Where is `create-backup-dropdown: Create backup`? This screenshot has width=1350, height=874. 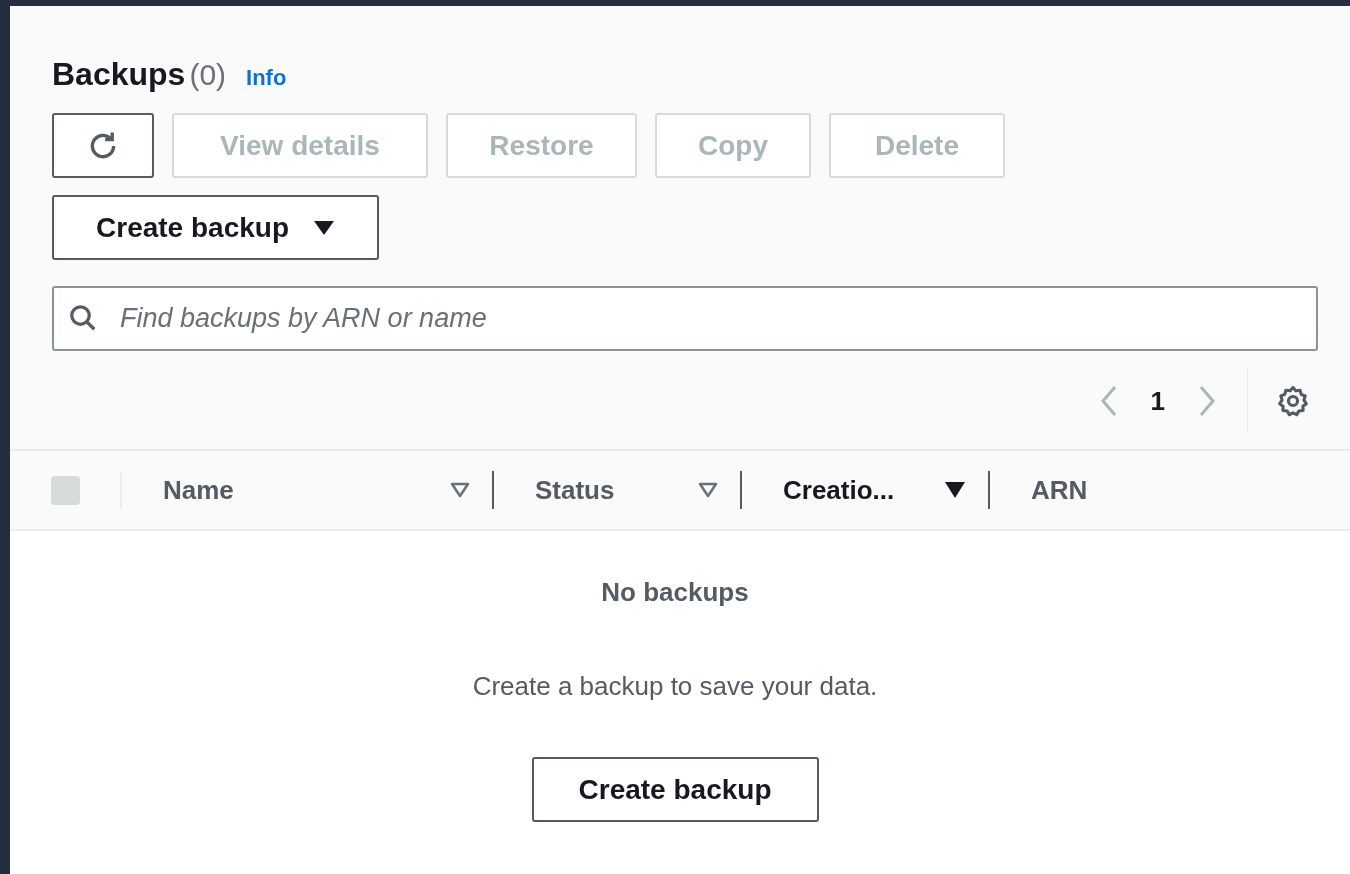
create-backup-dropdown: Create backup is located at coordinates (215, 227).